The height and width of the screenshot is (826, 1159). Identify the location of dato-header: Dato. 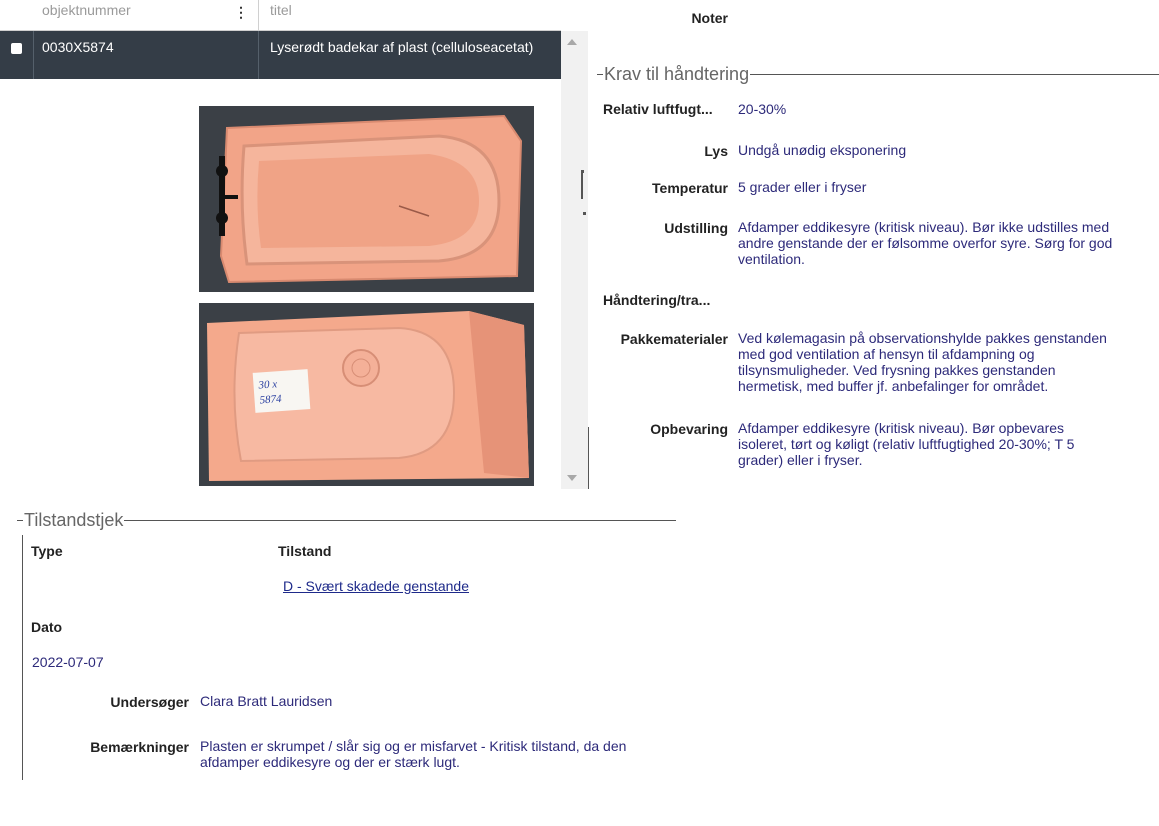
(47, 627).